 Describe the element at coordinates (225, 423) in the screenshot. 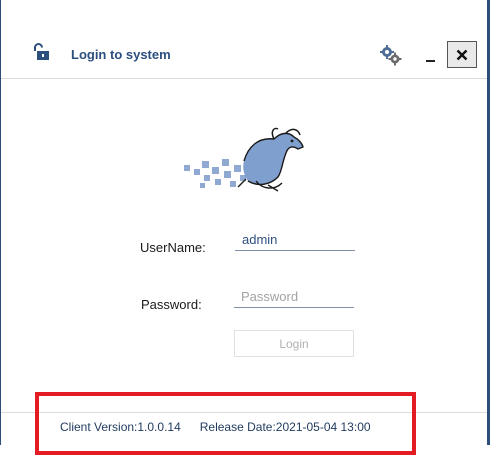

I see `highlight-box` at that location.